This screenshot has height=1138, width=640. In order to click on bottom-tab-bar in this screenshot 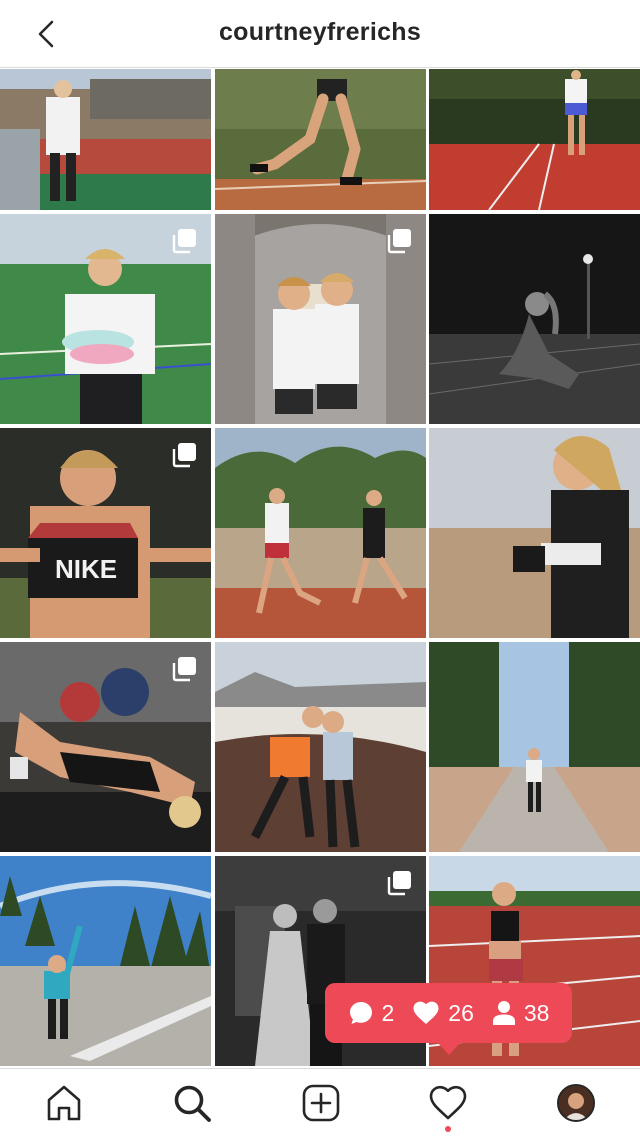, I will do `click(320, 1103)`.